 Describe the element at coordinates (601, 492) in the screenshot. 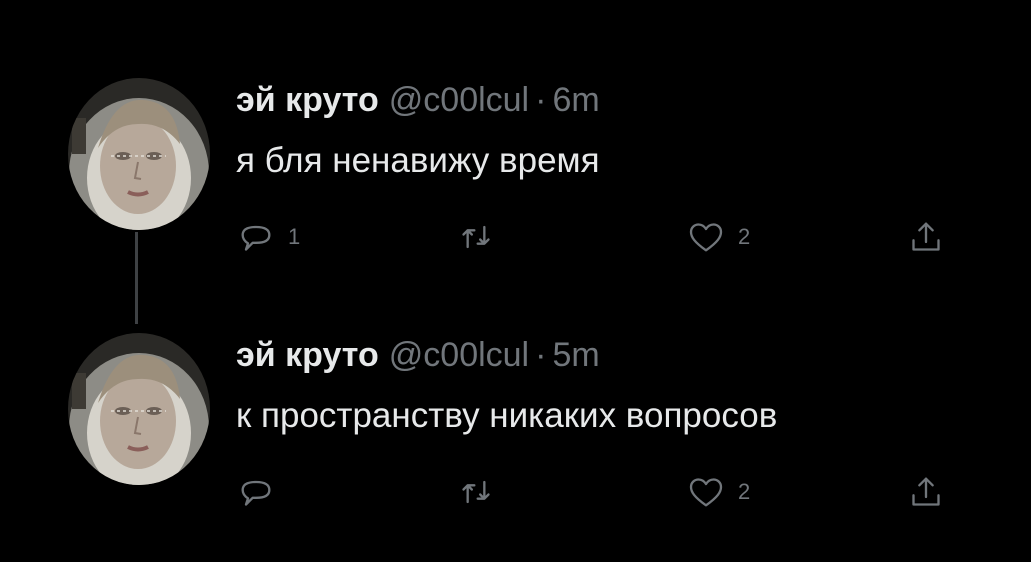

I see `tweet-actions: 2` at that location.